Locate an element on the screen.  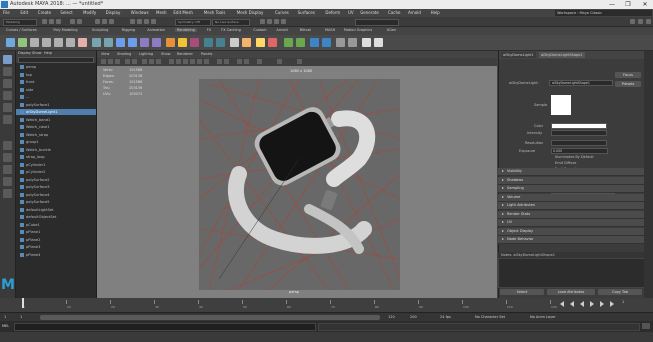
outliner-row: Watch_strap is located at coordinates (56, 135).